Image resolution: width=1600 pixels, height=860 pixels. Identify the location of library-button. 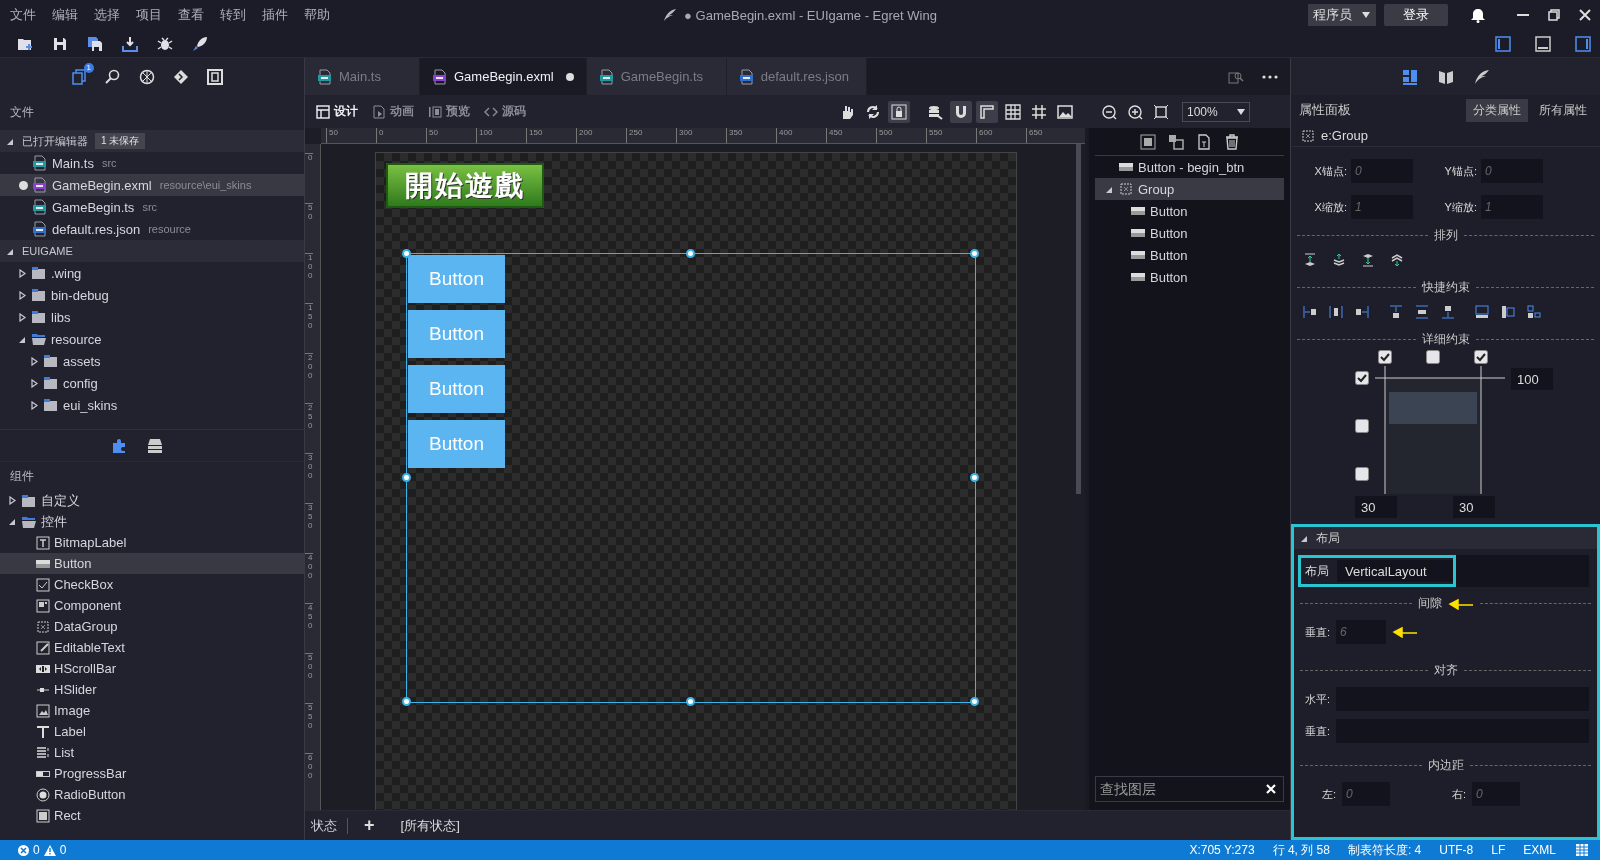
(155, 445).